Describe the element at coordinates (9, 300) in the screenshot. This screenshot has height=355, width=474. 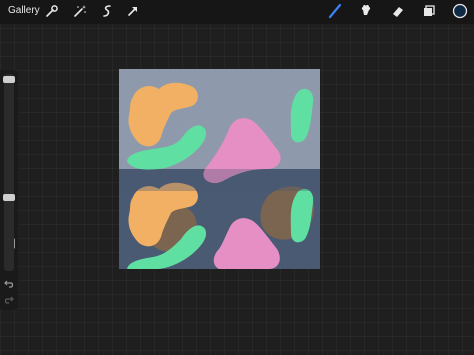
I see `redo-icon` at that location.